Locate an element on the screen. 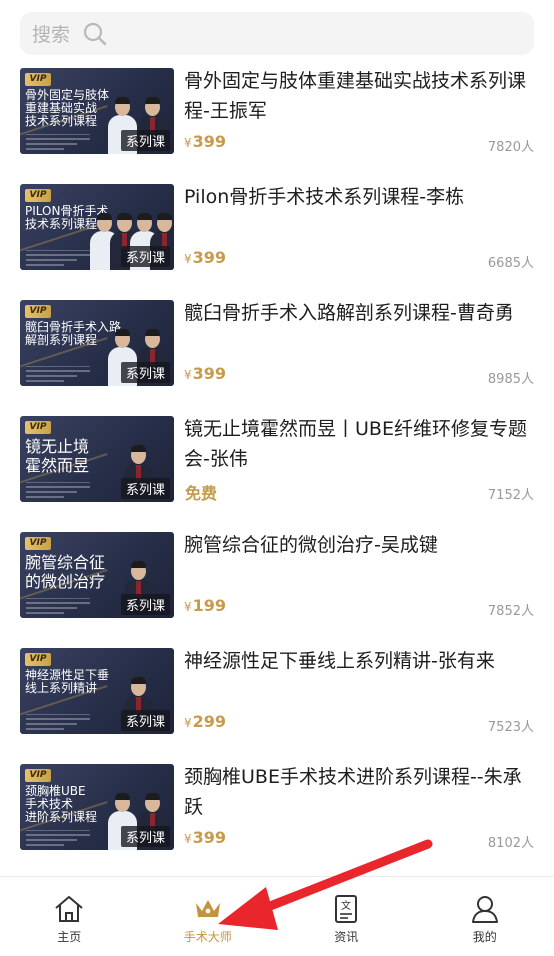 This screenshot has height=956, width=554. nav-news-label: 资讯 is located at coordinates (346, 937).